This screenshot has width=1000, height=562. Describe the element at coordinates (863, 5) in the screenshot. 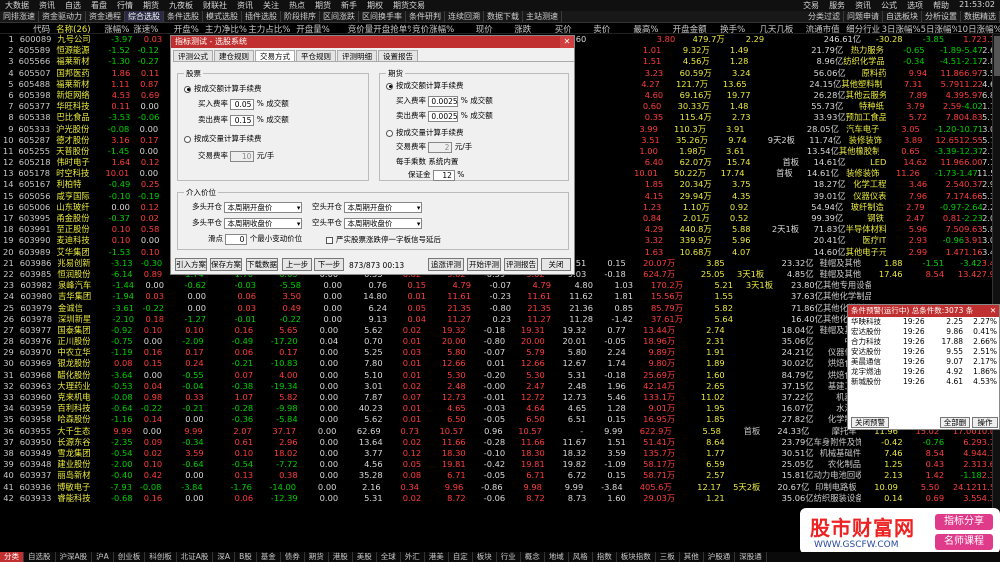

I see `top-menu-right-item: 资讯` at that location.